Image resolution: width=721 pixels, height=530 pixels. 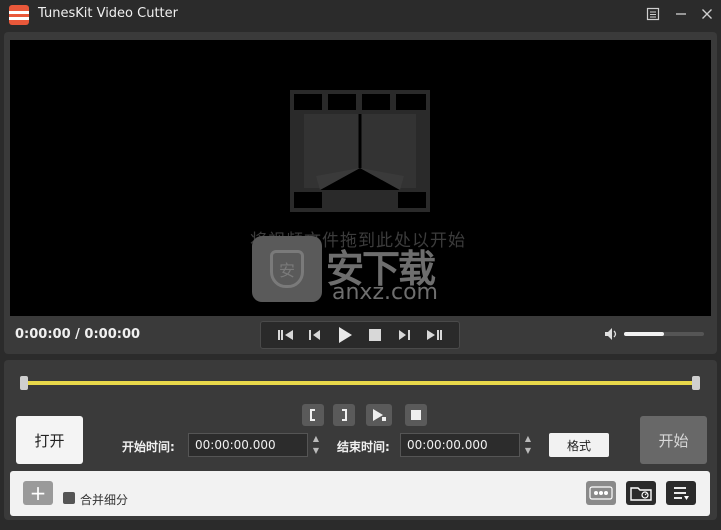 I want to click on volume-slider-fill, so click(x=644, y=334).